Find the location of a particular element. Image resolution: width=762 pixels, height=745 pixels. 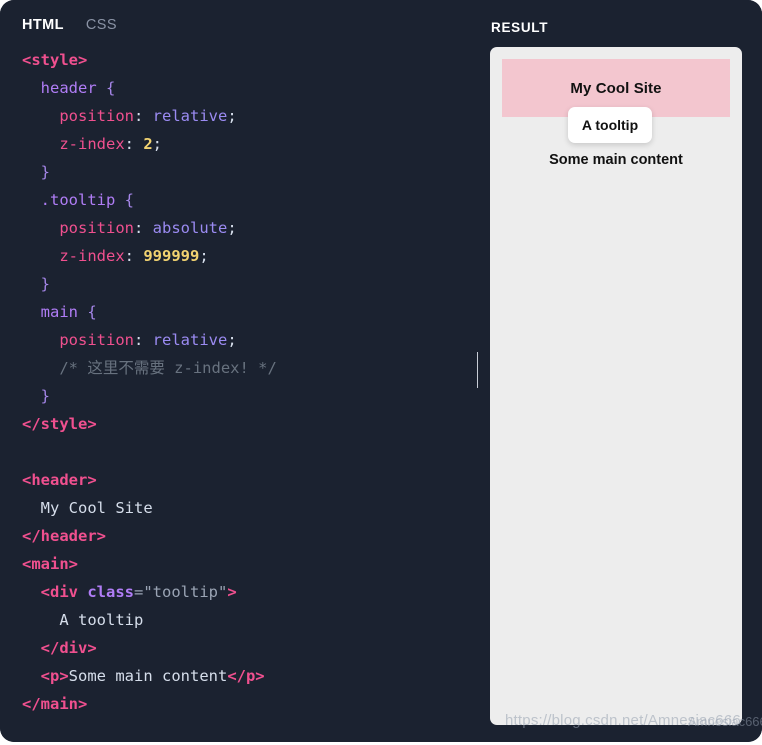

code-line: position: absolute; is located at coordinates (245, 228).